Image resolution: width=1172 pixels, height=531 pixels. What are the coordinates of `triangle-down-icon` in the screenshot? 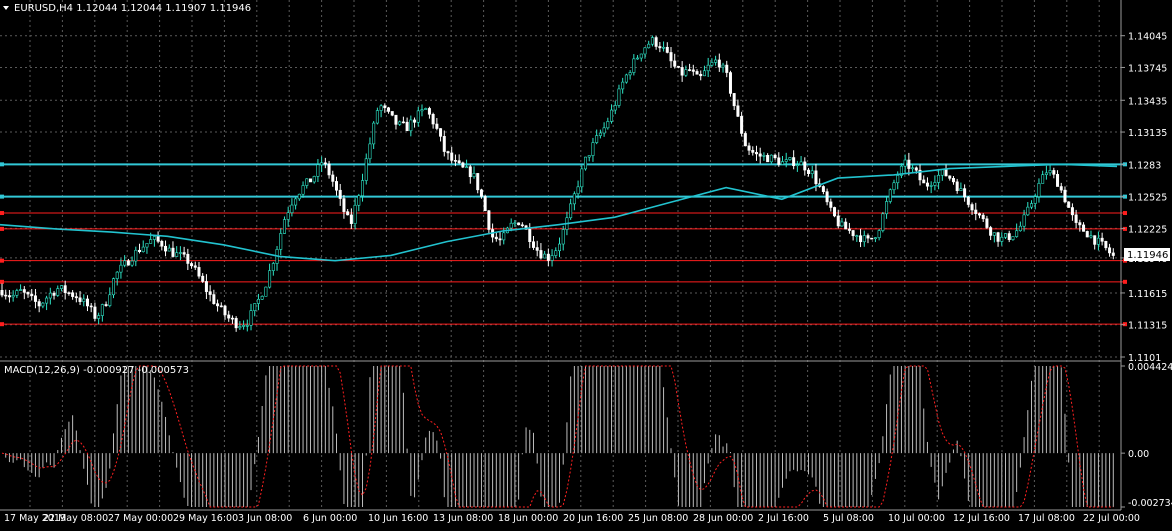 It's located at (6, 8).